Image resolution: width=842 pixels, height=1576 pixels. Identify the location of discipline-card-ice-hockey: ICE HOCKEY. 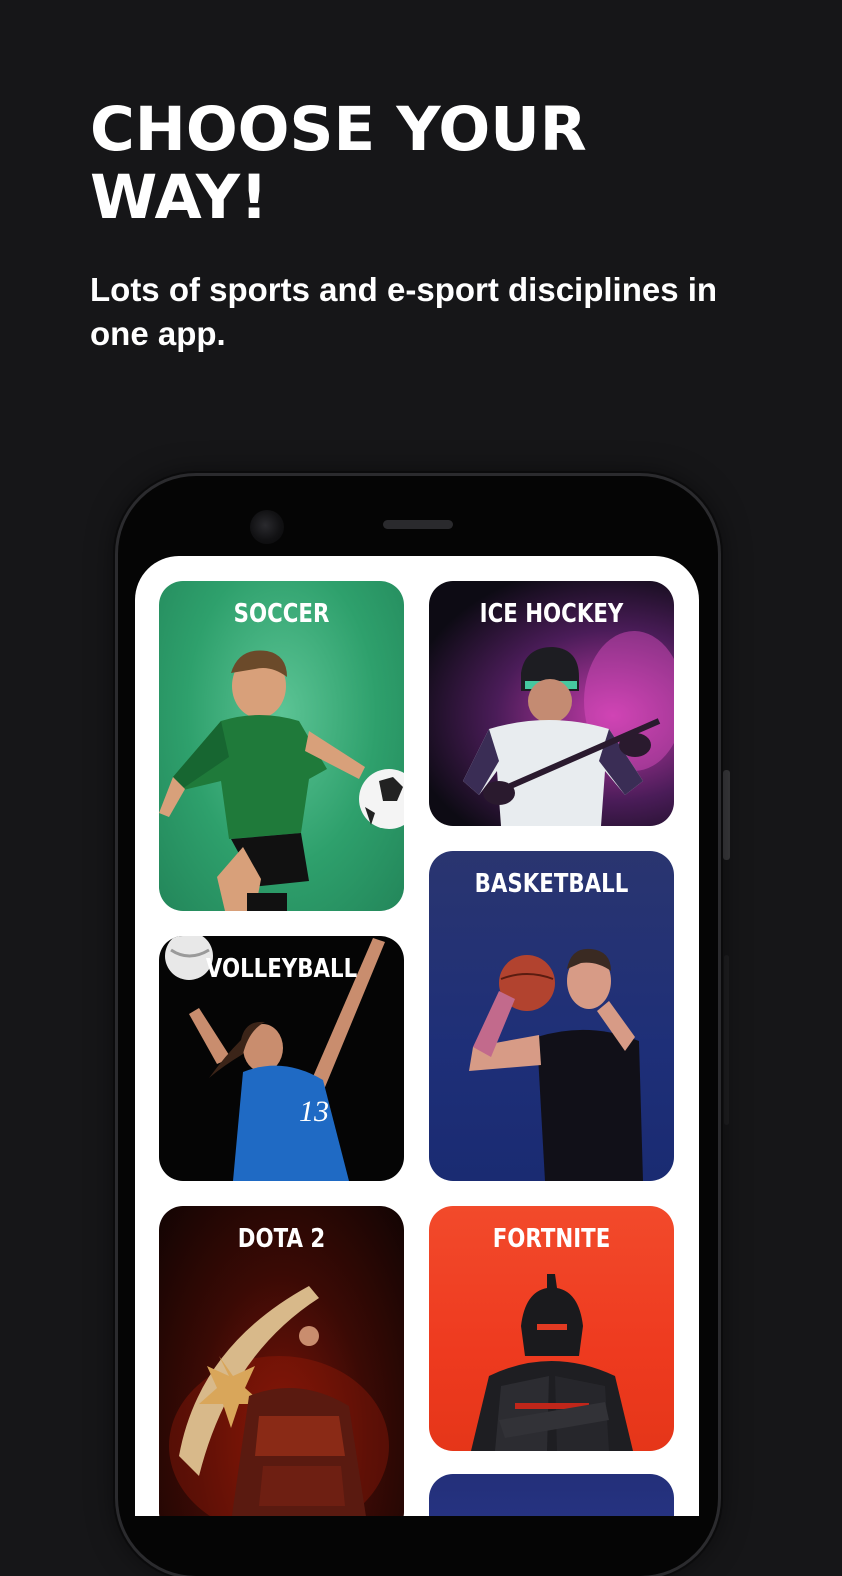
(551, 703).